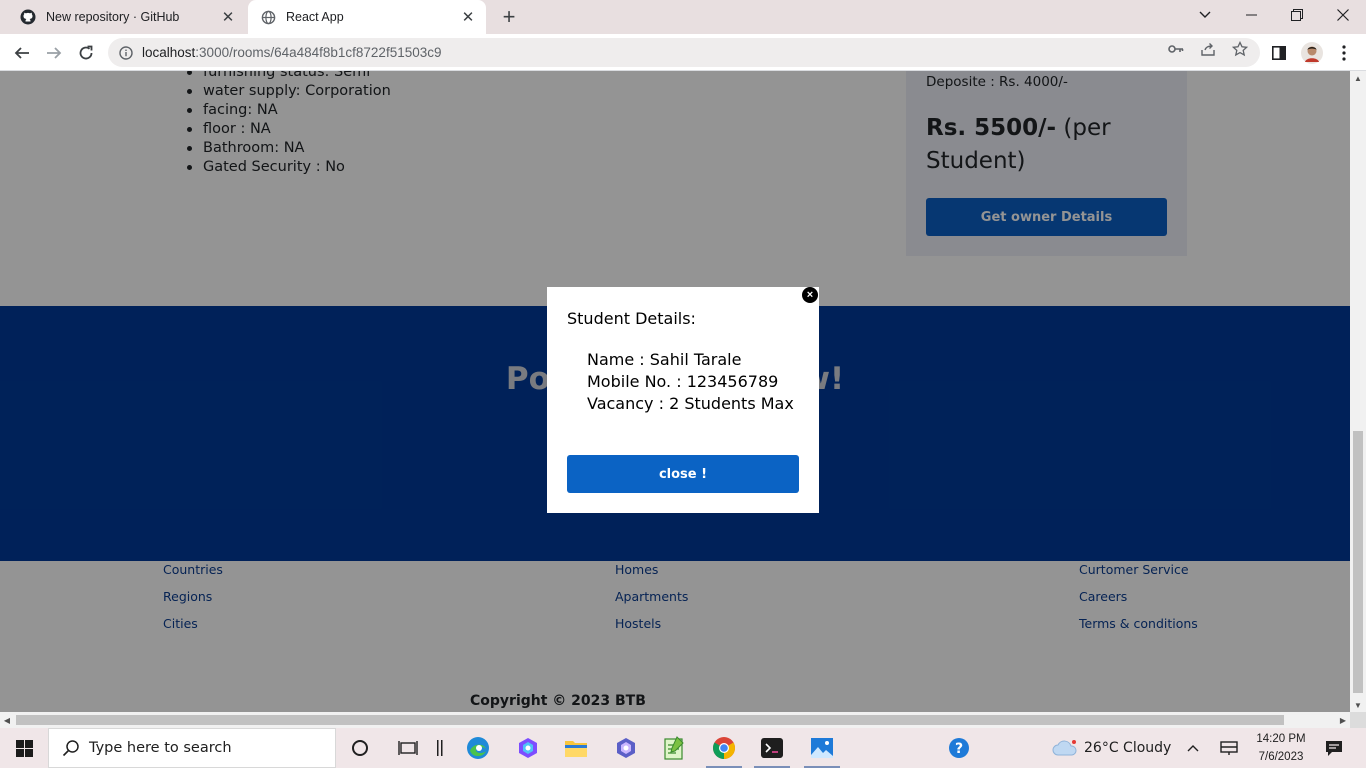  What do you see at coordinates (810, 295) in the screenshot?
I see `close-icon: ×` at bounding box center [810, 295].